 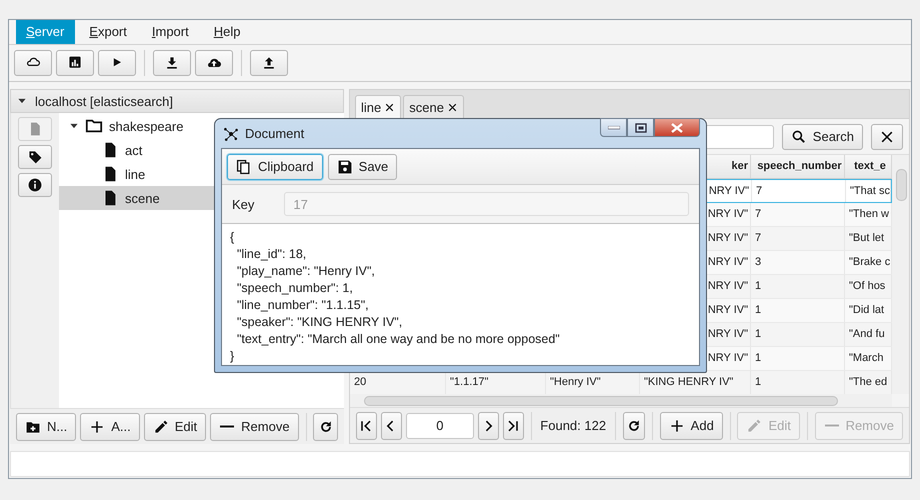 What do you see at coordinates (177, 101) in the screenshot?
I see `connection-header: localhost [elasticsearch]` at bounding box center [177, 101].